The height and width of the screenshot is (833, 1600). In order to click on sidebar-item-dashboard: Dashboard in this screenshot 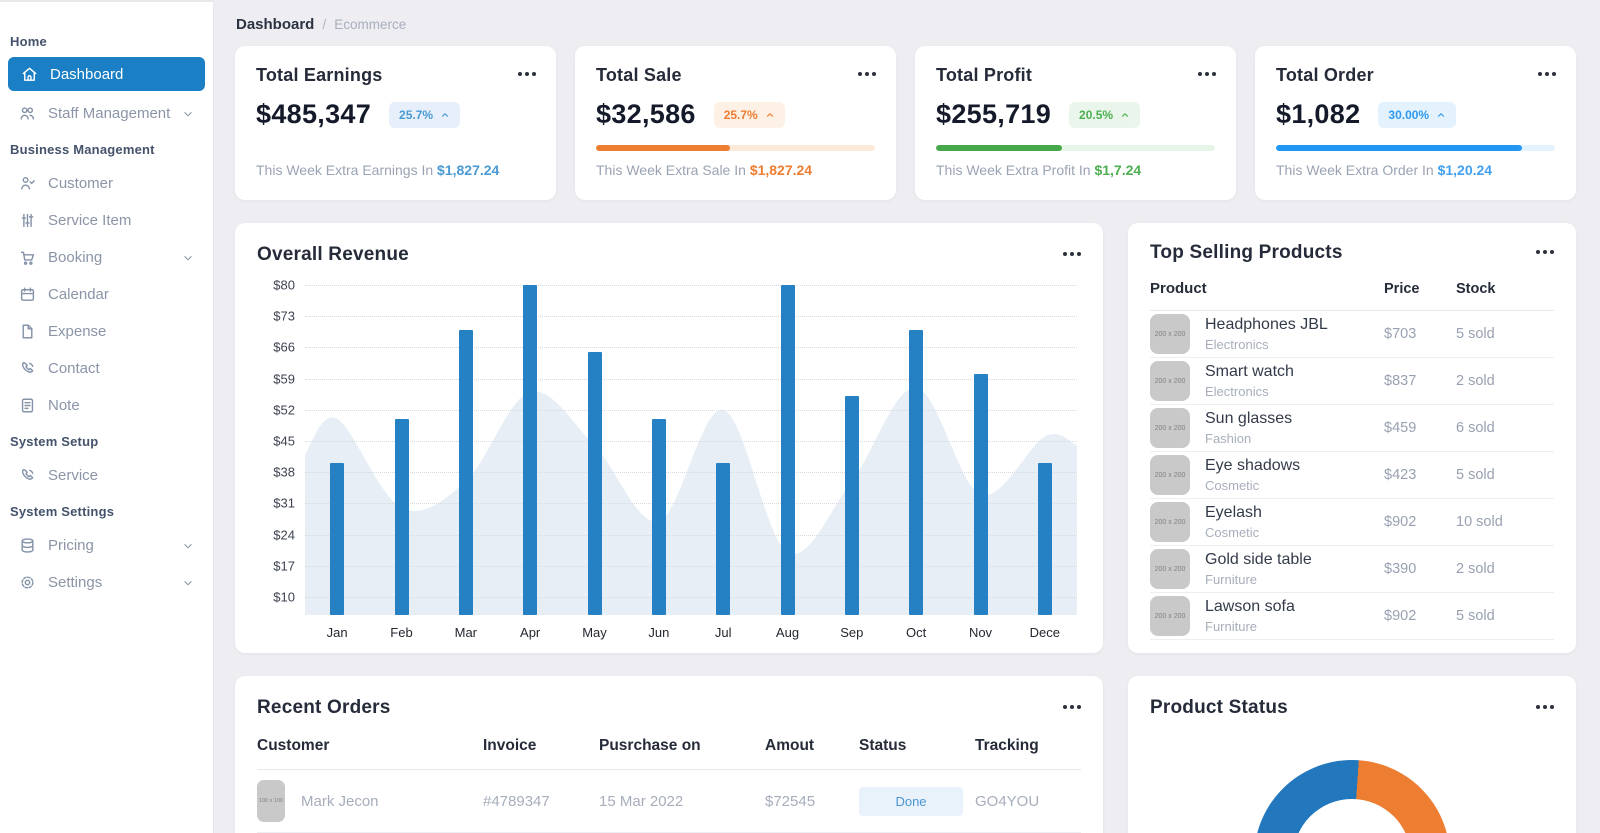, I will do `click(106, 74)`.